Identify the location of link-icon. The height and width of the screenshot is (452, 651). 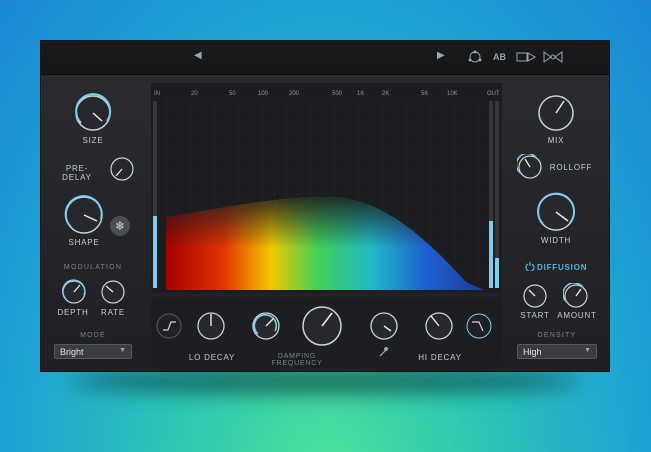
(384, 352).